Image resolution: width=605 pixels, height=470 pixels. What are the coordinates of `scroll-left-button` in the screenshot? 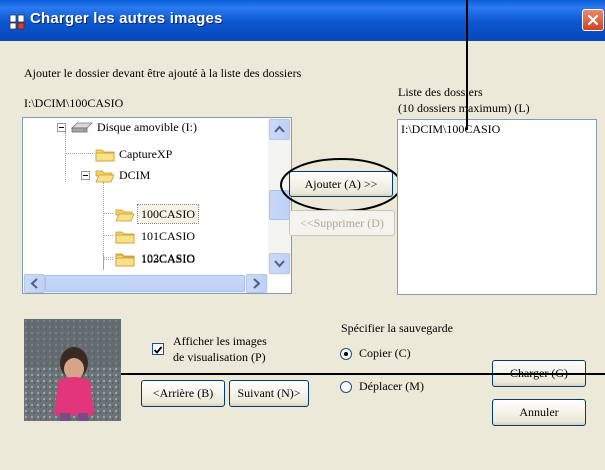 It's located at (34, 283).